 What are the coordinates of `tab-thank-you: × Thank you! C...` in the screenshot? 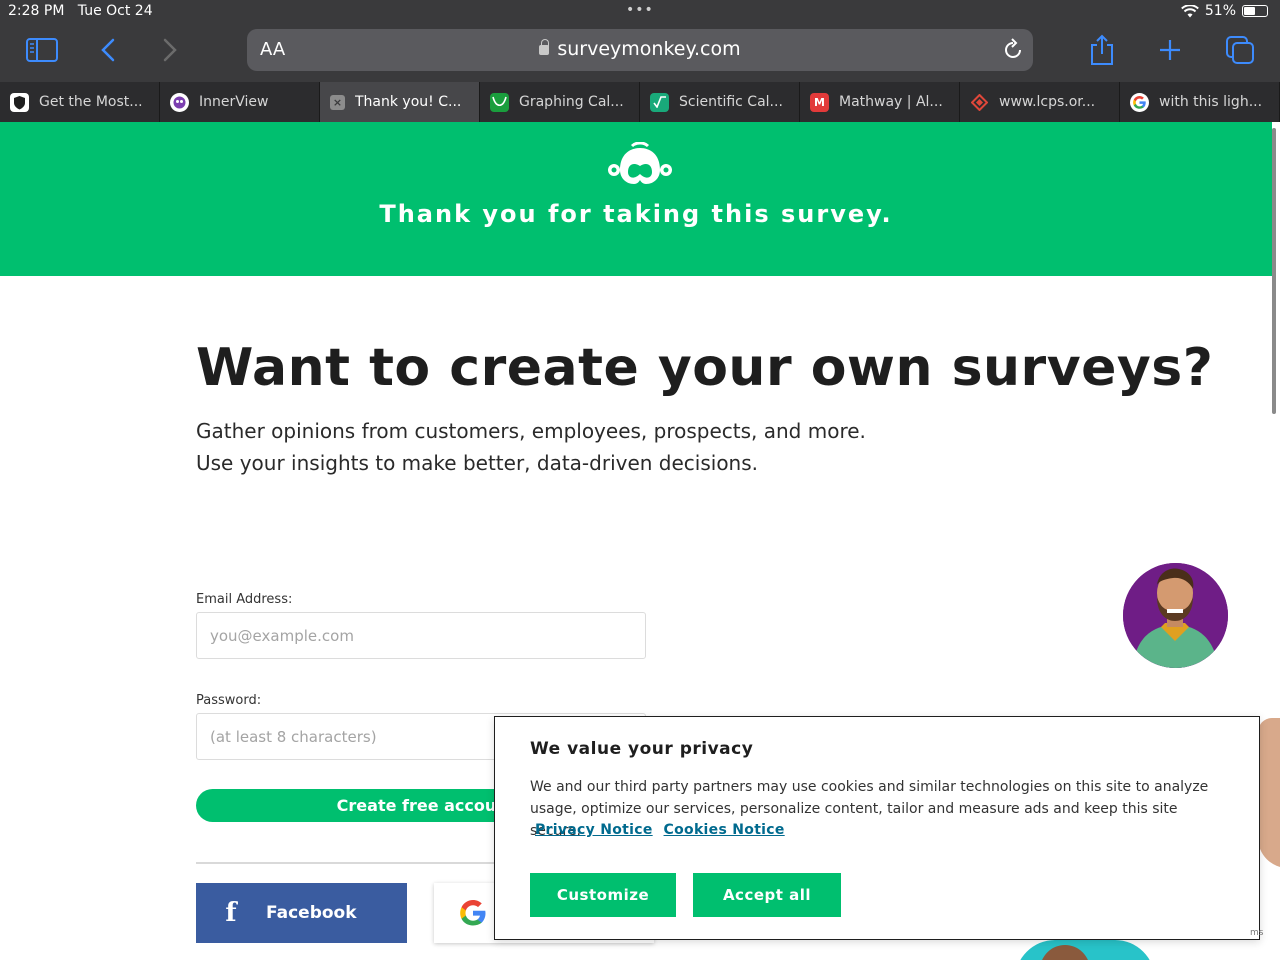 It's located at (400, 102).